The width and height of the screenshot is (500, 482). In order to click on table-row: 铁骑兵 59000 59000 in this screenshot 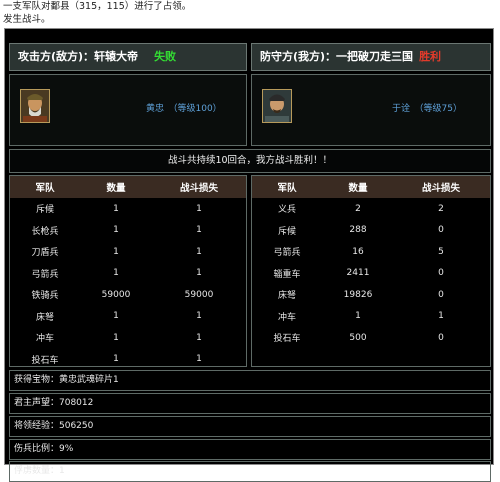, I will do `click(128, 295)`.